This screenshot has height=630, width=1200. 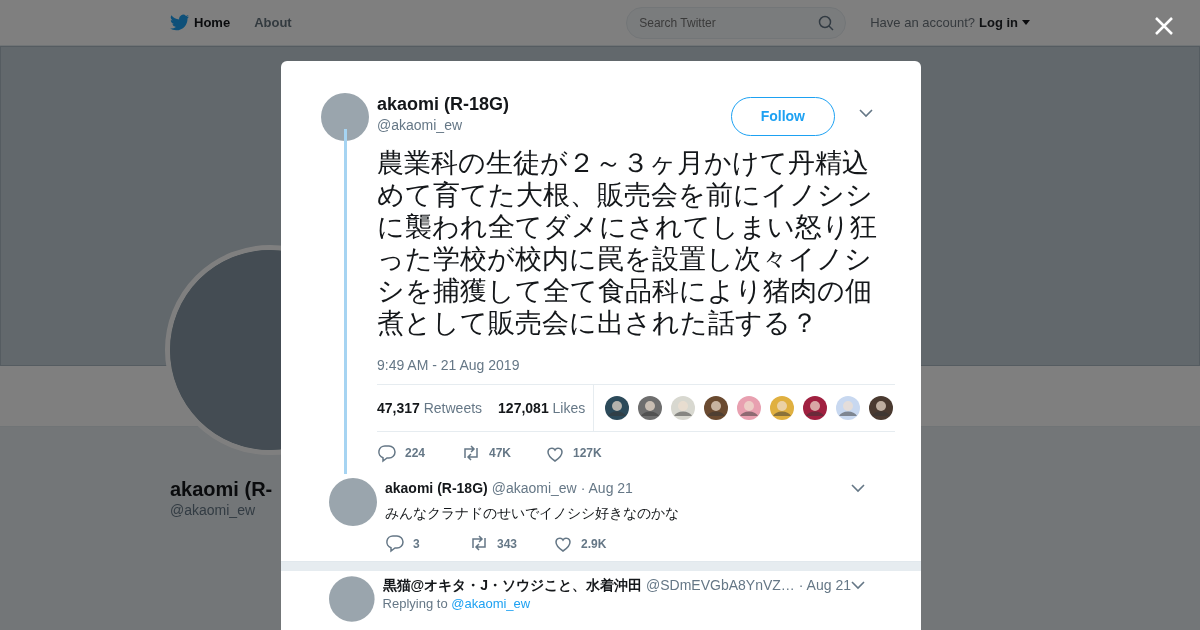 I want to click on likes-count: 2.9K, so click(x=594, y=544).